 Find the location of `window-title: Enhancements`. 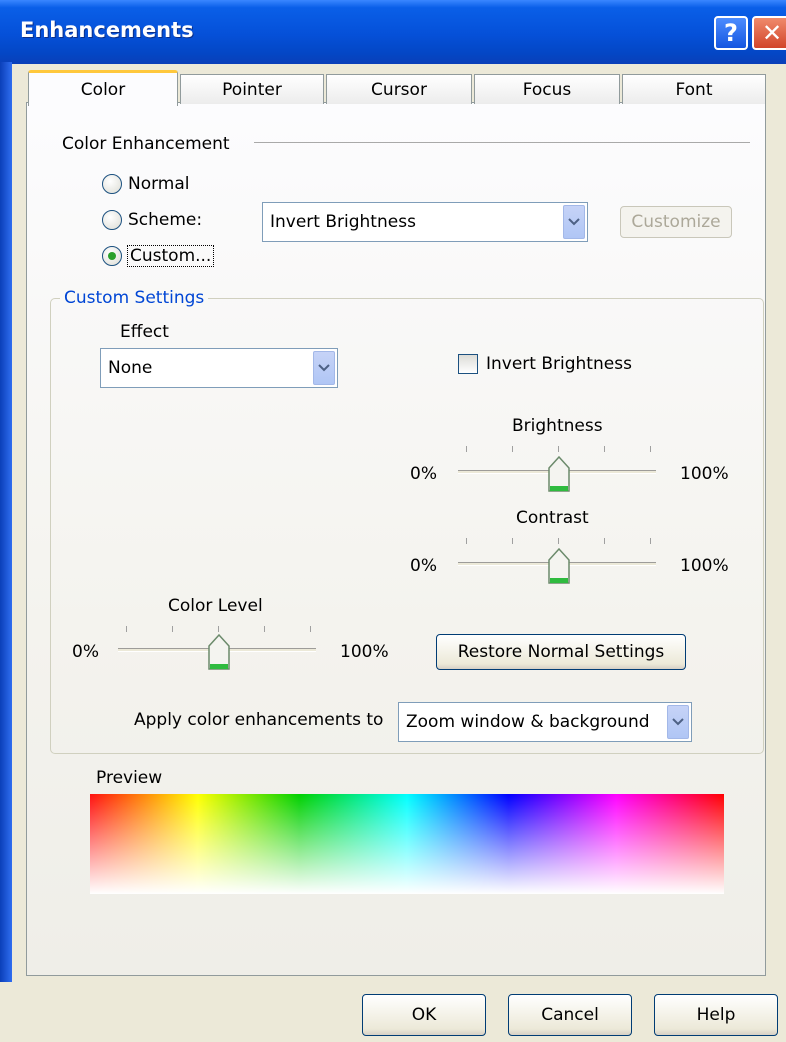

window-title: Enhancements is located at coordinates (107, 30).